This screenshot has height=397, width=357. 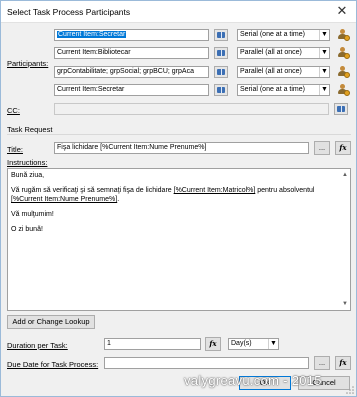 What do you see at coordinates (53, 364) in the screenshot?
I see `due-date-label: Due Date for Task Process:` at bounding box center [53, 364].